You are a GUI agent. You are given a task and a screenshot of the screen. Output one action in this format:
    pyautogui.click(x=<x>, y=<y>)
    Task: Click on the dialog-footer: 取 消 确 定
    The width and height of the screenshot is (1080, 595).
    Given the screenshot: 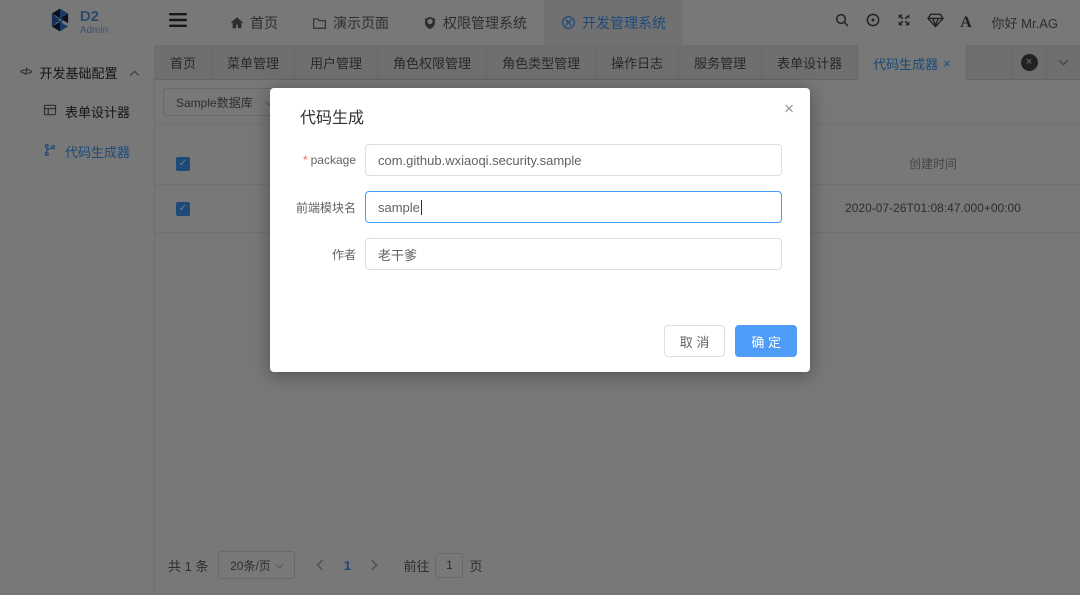 What is the action you would take?
    pyautogui.click(x=730, y=341)
    